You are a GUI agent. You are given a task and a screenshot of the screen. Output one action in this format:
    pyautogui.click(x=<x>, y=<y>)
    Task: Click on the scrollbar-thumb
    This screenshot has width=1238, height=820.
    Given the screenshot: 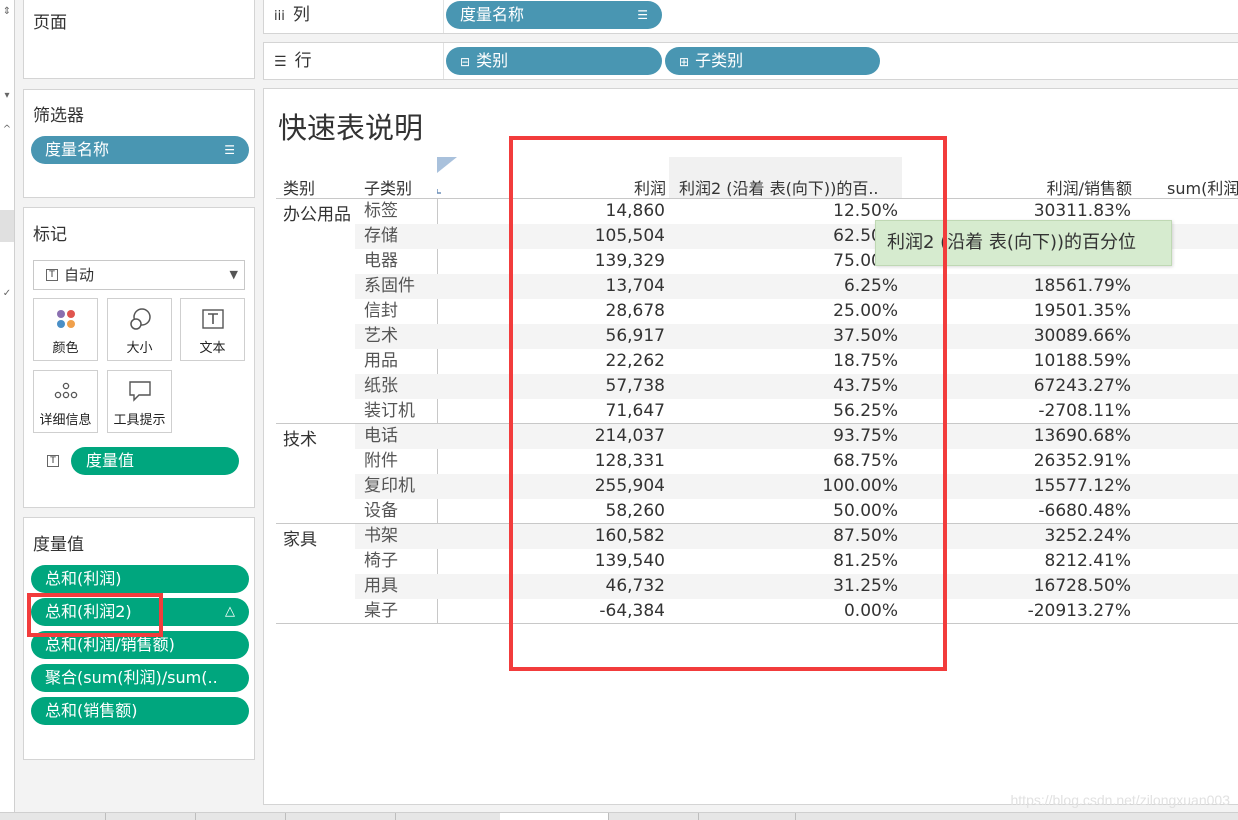 What is the action you would take?
    pyautogui.click(x=7, y=226)
    